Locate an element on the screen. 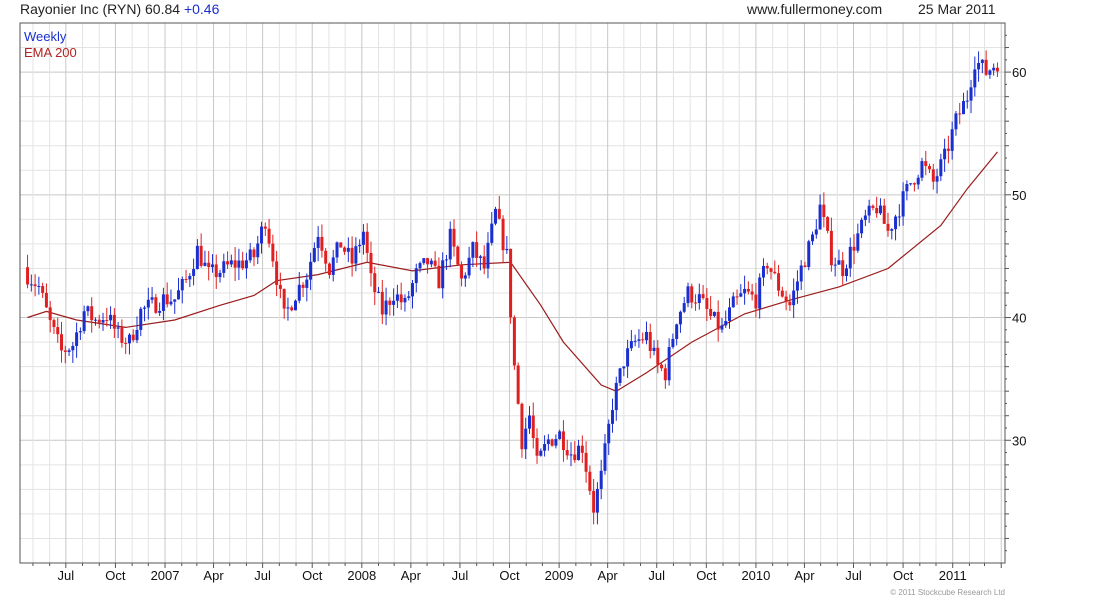 The image size is (1100, 600). y-tick-label: 60 is located at coordinates (1019, 72).